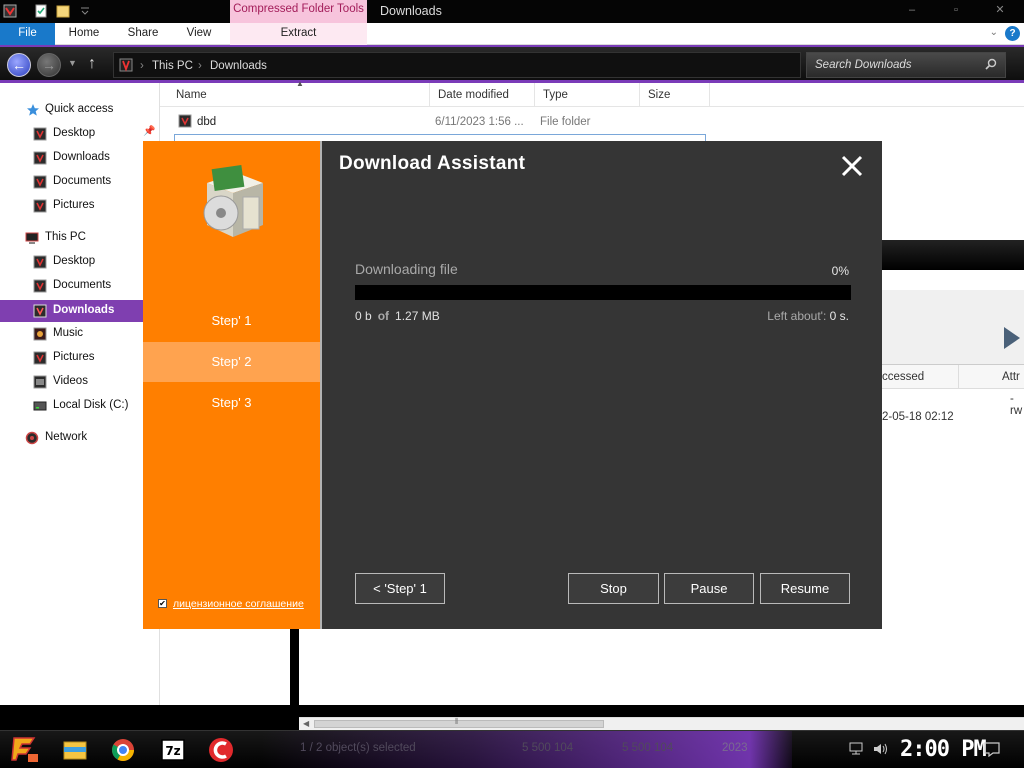 Image resolution: width=1024 pixels, height=768 pixels. Describe the element at coordinates (75, 750) in the screenshot. I see `file-explorer-icon` at that location.